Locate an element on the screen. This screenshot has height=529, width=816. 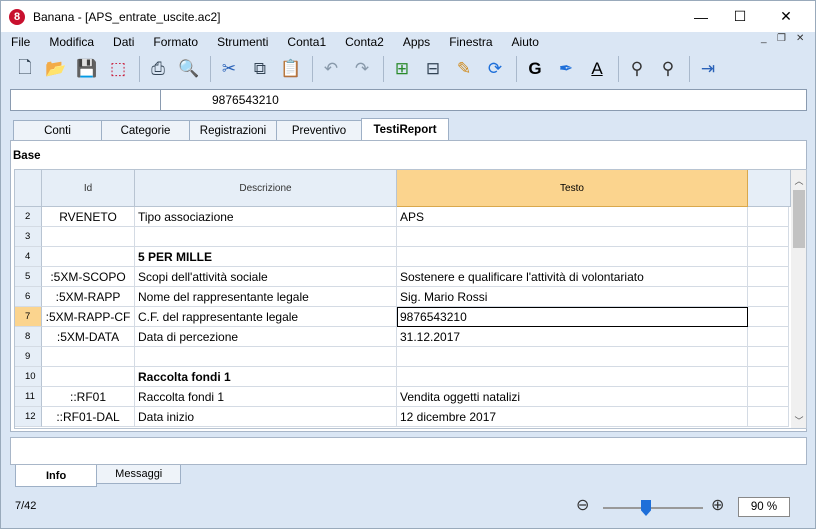
edit-icon: ✎ is located at coordinates (464, 69).